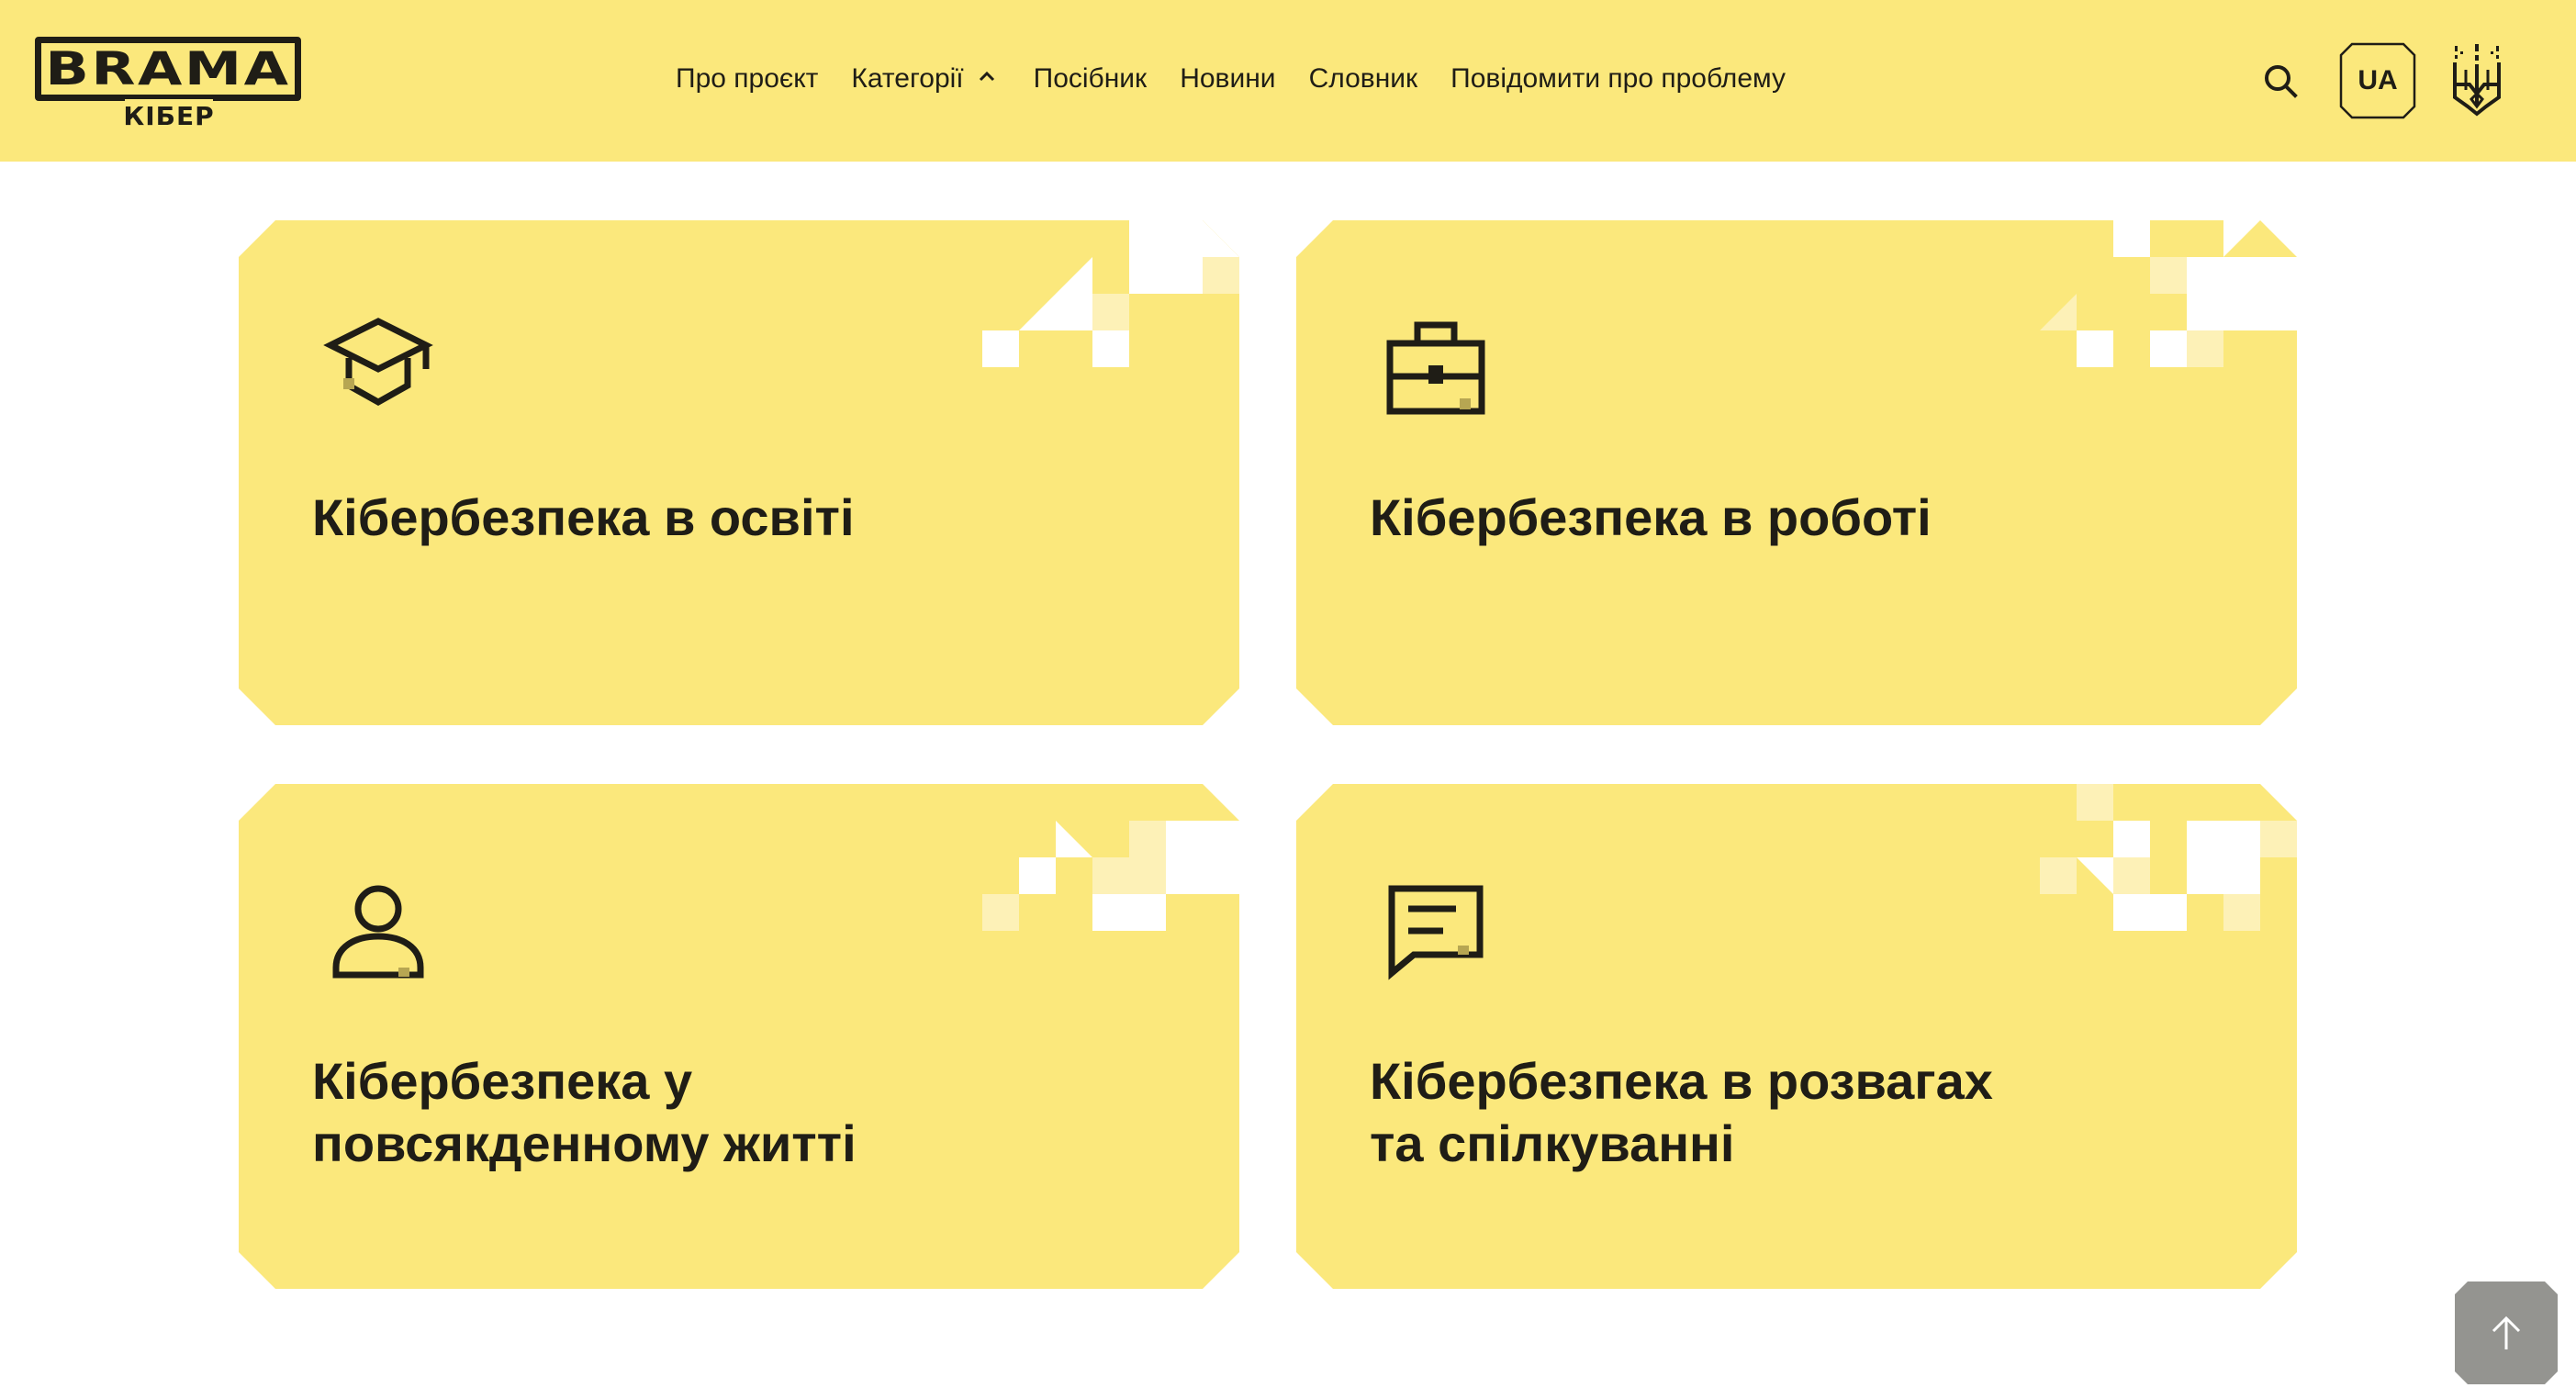 Image resolution: width=2576 pixels, height=1399 pixels. I want to click on chevron-up-icon, so click(986, 77).